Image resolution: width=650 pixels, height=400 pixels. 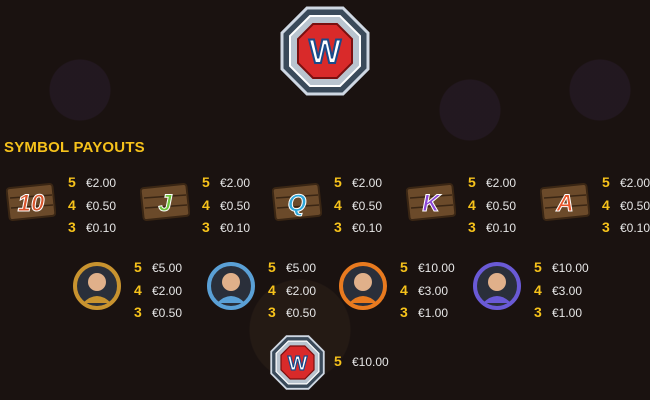 What do you see at coordinates (564, 203) in the screenshot?
I see `svg-text: A` at bounding box center [564, 203].